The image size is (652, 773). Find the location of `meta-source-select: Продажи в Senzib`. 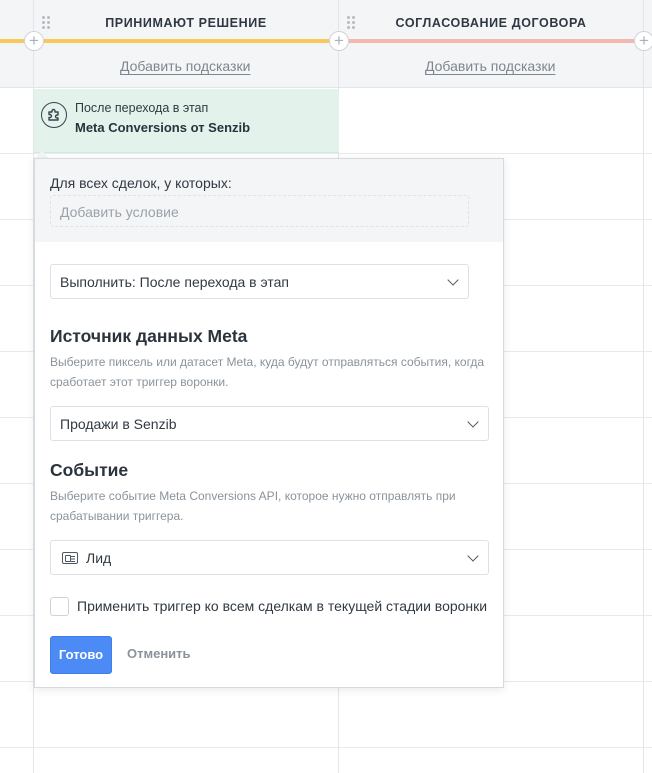

meta-source-select: Продажи в Senzib is located at coordinates (269, 423).